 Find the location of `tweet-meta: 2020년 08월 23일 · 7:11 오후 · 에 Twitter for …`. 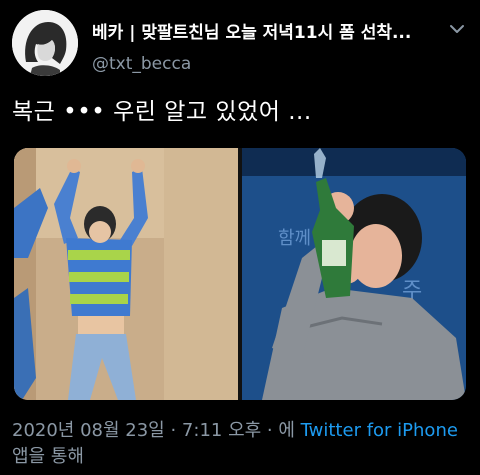

tweet-meta: 2020년 08월 23일 · 7:11 오후 · 에 Twitter for … is located at coordinates (240, 444).